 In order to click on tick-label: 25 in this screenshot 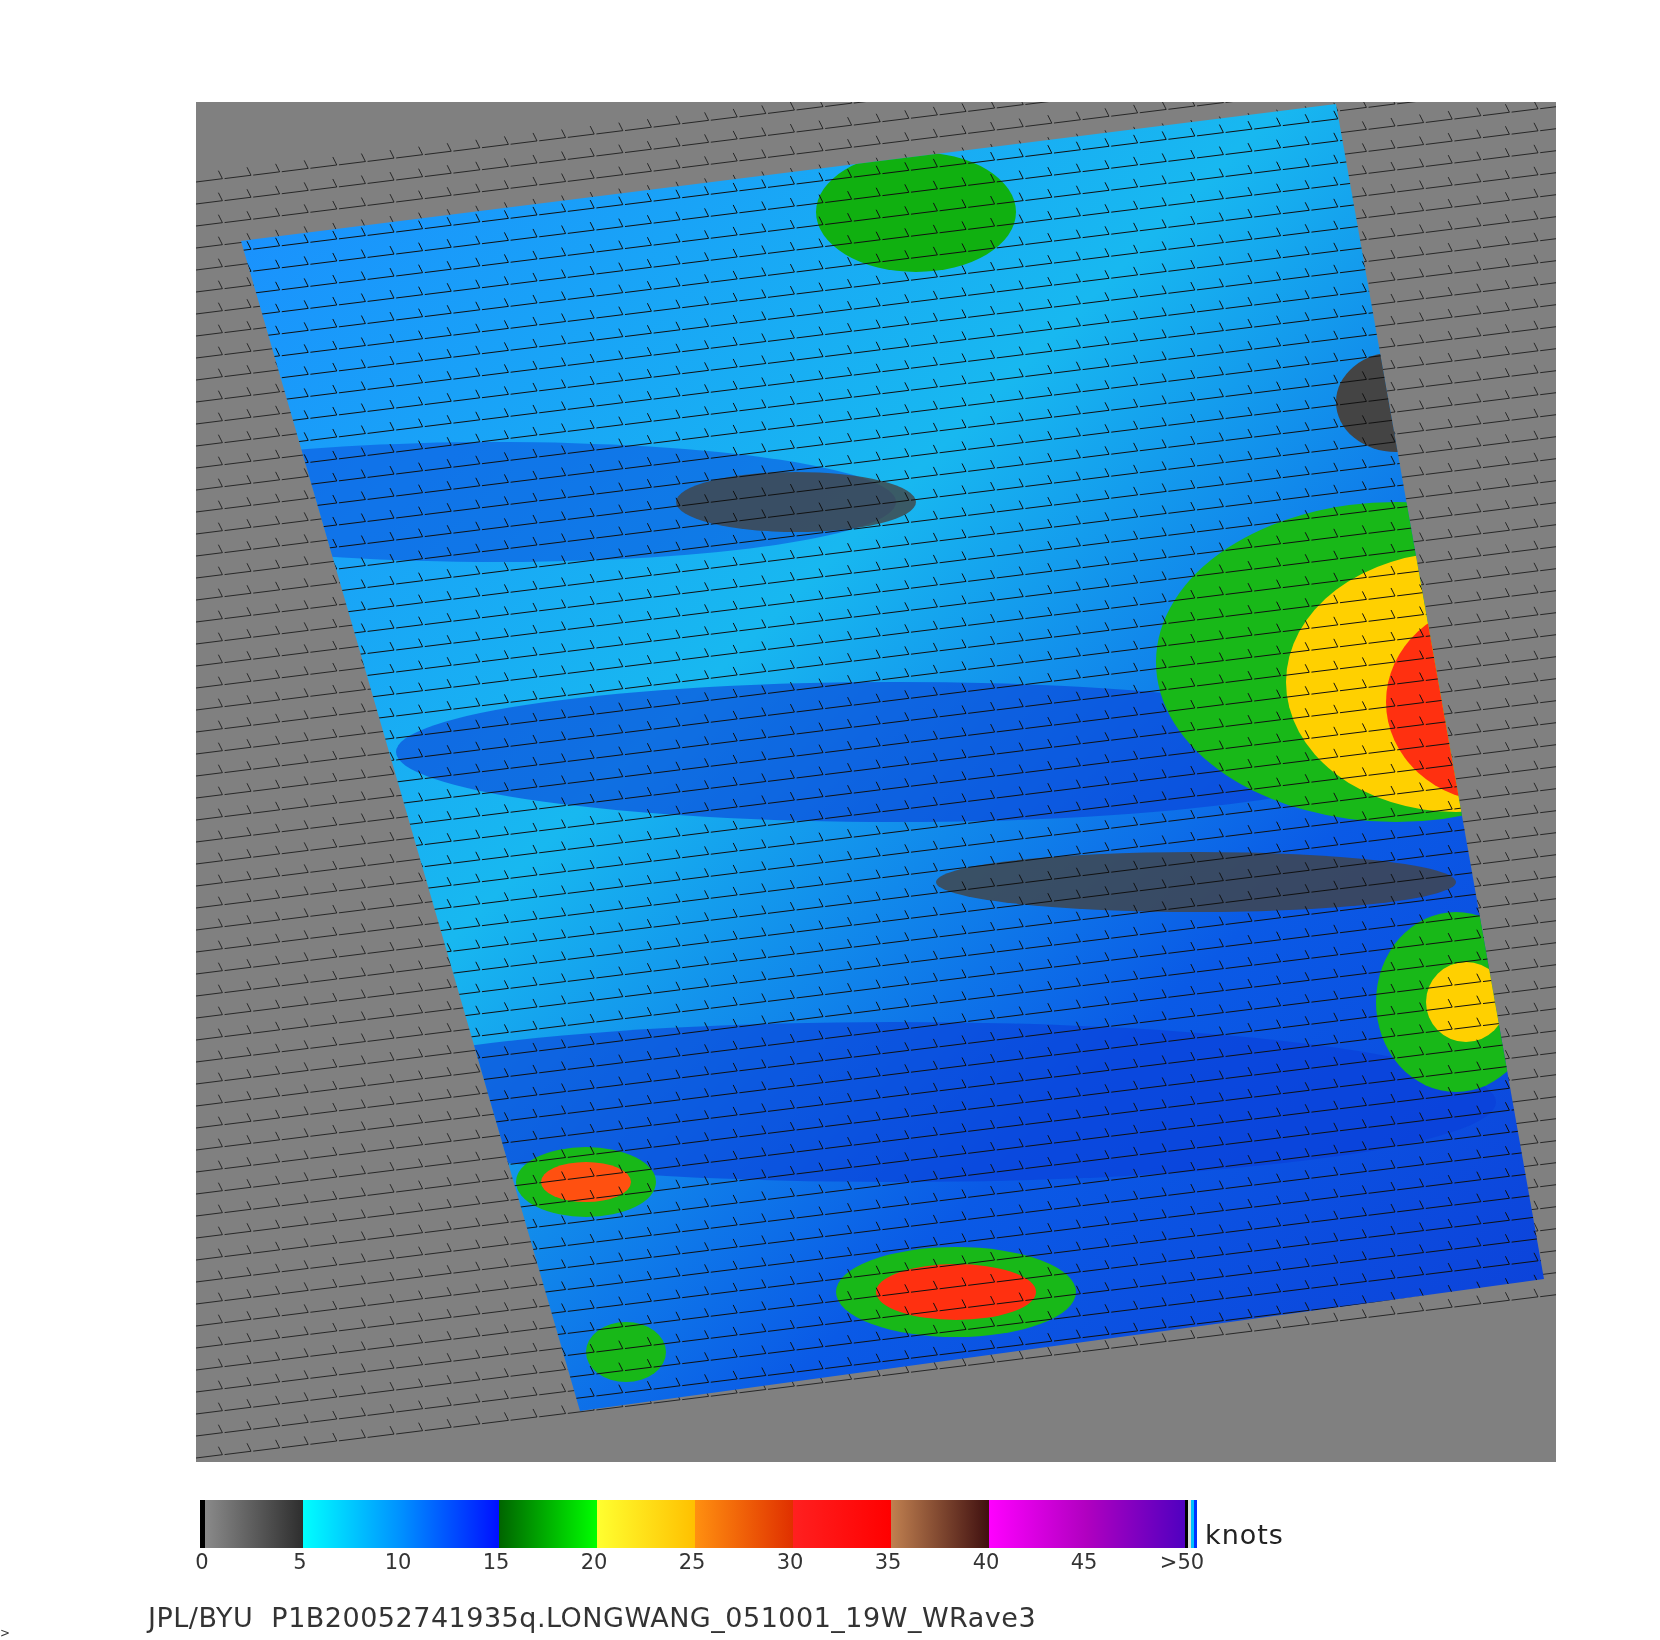, I will do `click(692, 1562)`.